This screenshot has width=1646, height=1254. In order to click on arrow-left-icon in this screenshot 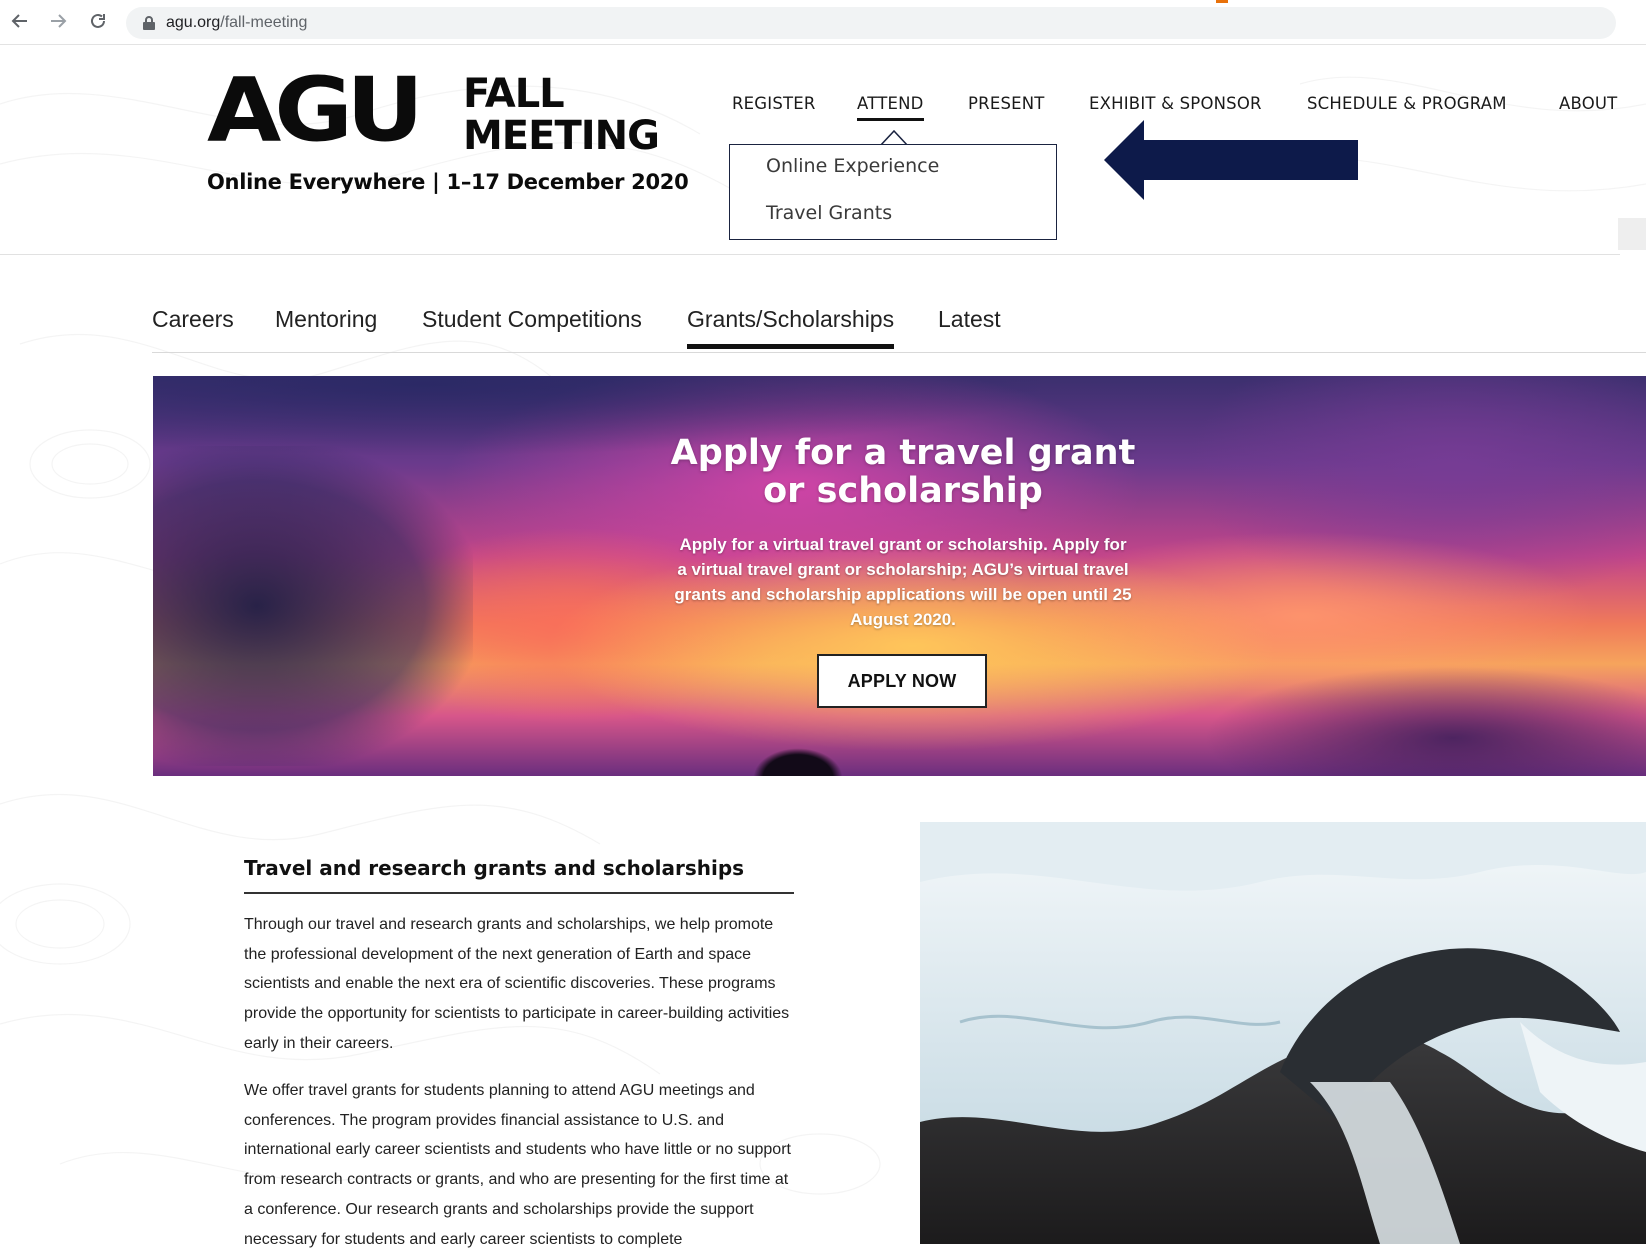, I will do `click(19, 21)`.